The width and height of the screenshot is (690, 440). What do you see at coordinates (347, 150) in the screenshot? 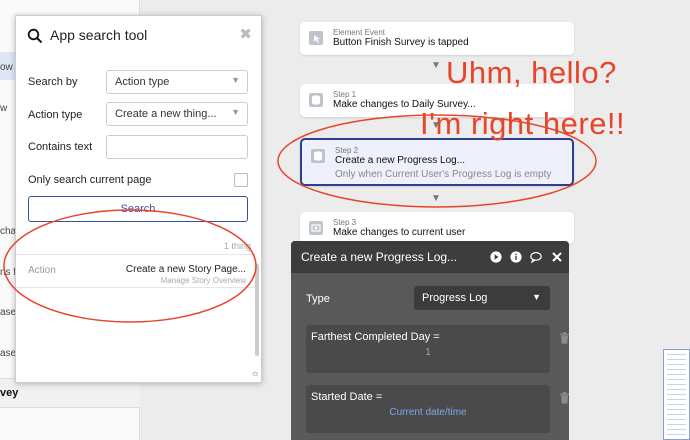
I see `step-2-kicker: Step 2` at bounding box center [347, 150].